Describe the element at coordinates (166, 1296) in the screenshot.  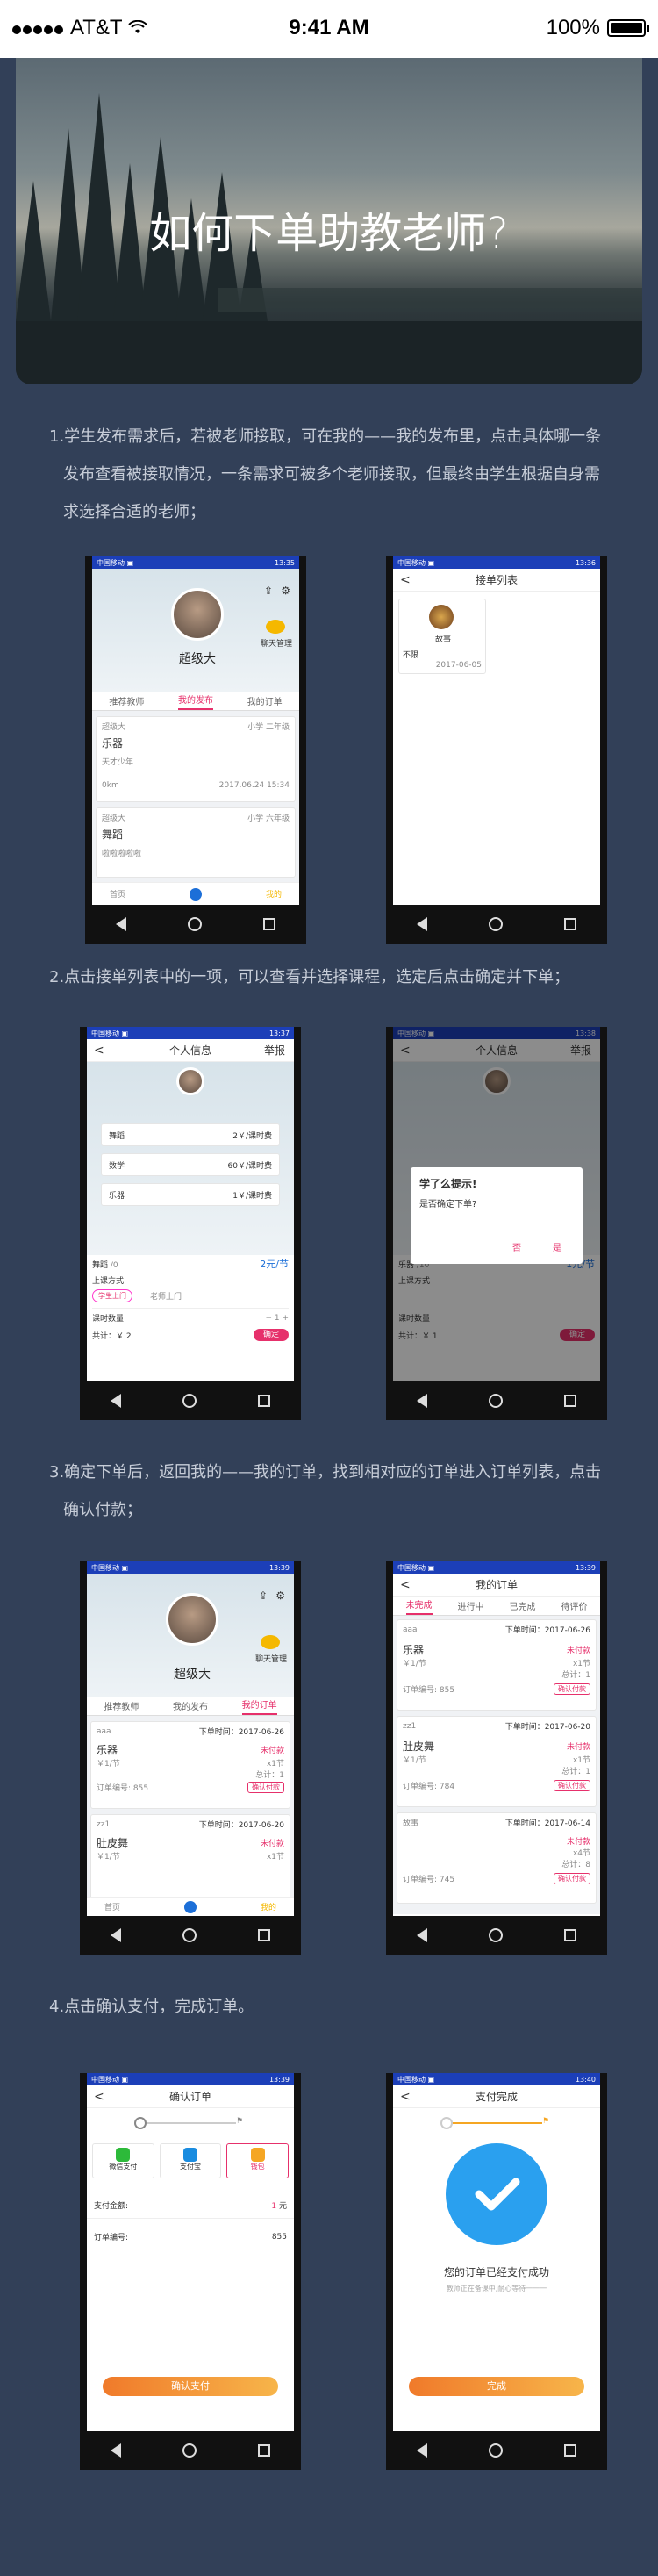
I see `method-teacher-button: 老师上门` at that location.